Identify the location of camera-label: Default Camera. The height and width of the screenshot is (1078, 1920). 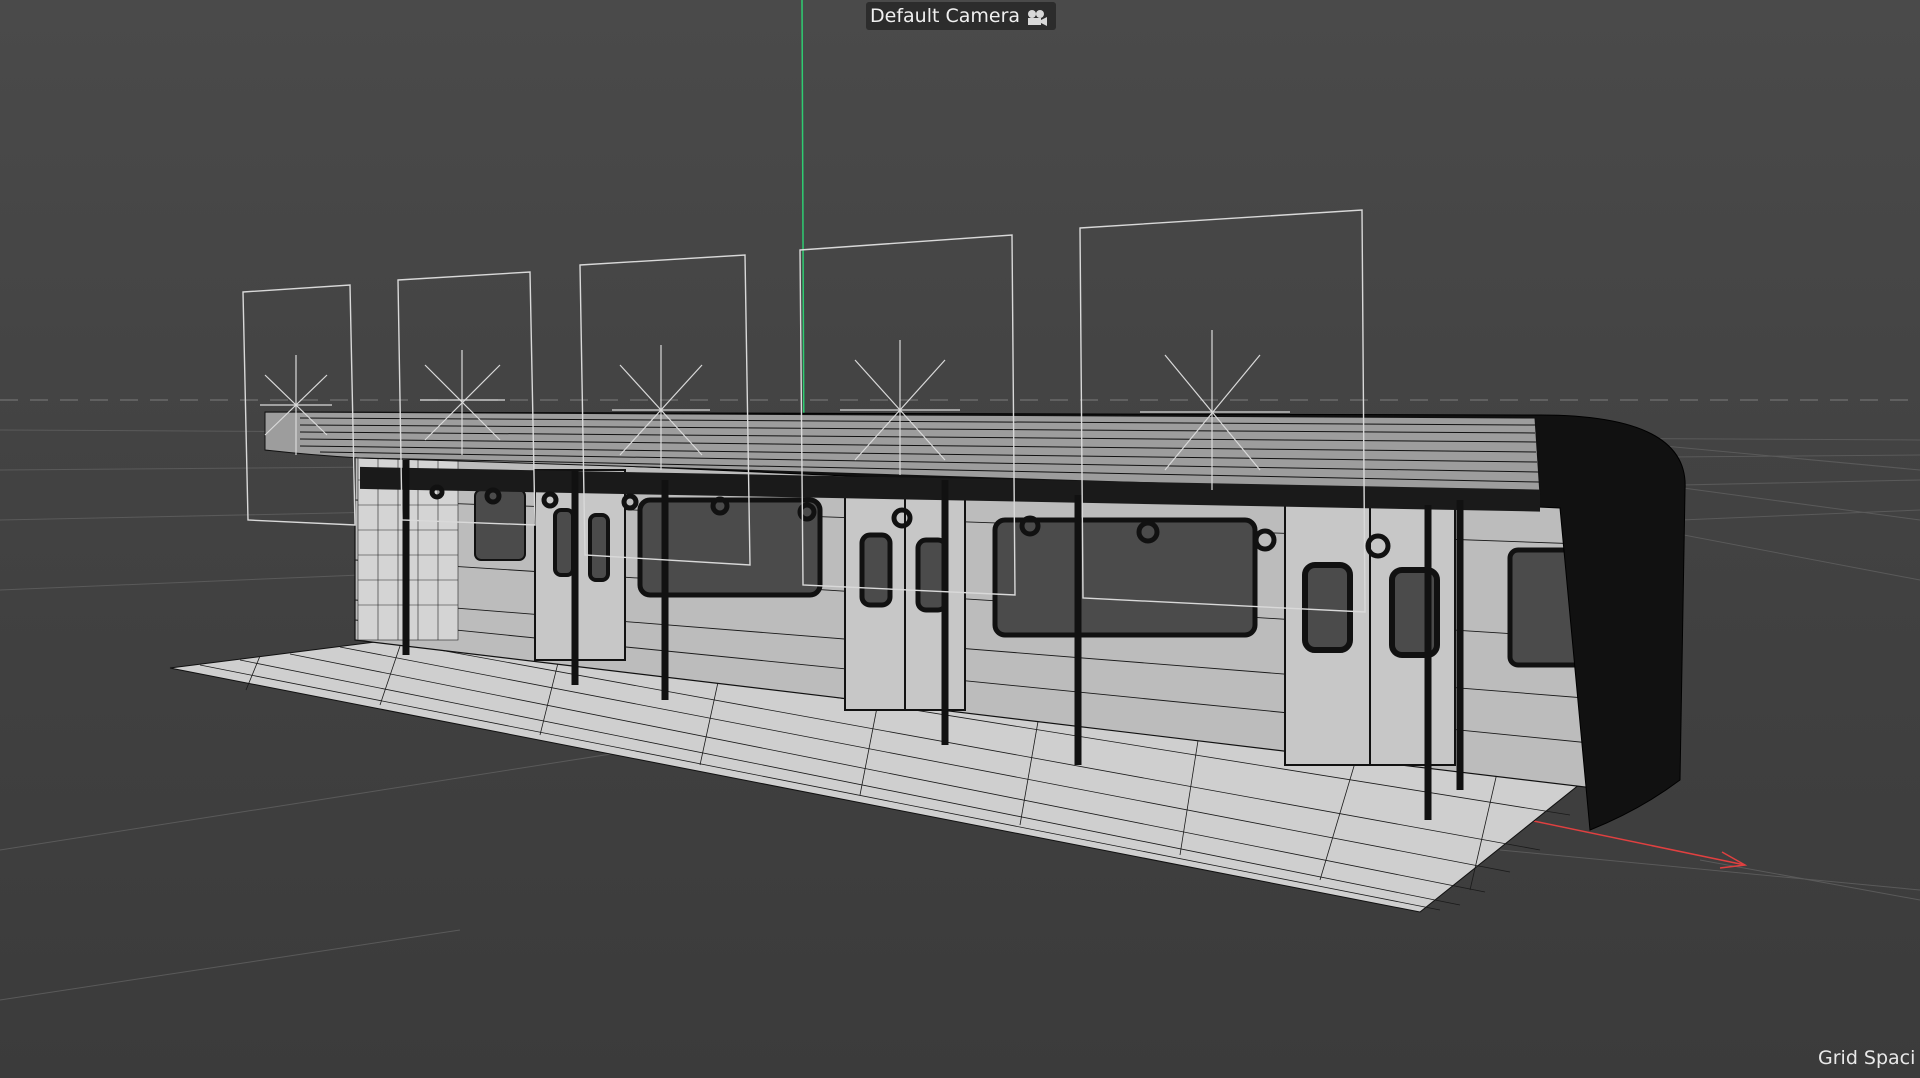
(961, 16).